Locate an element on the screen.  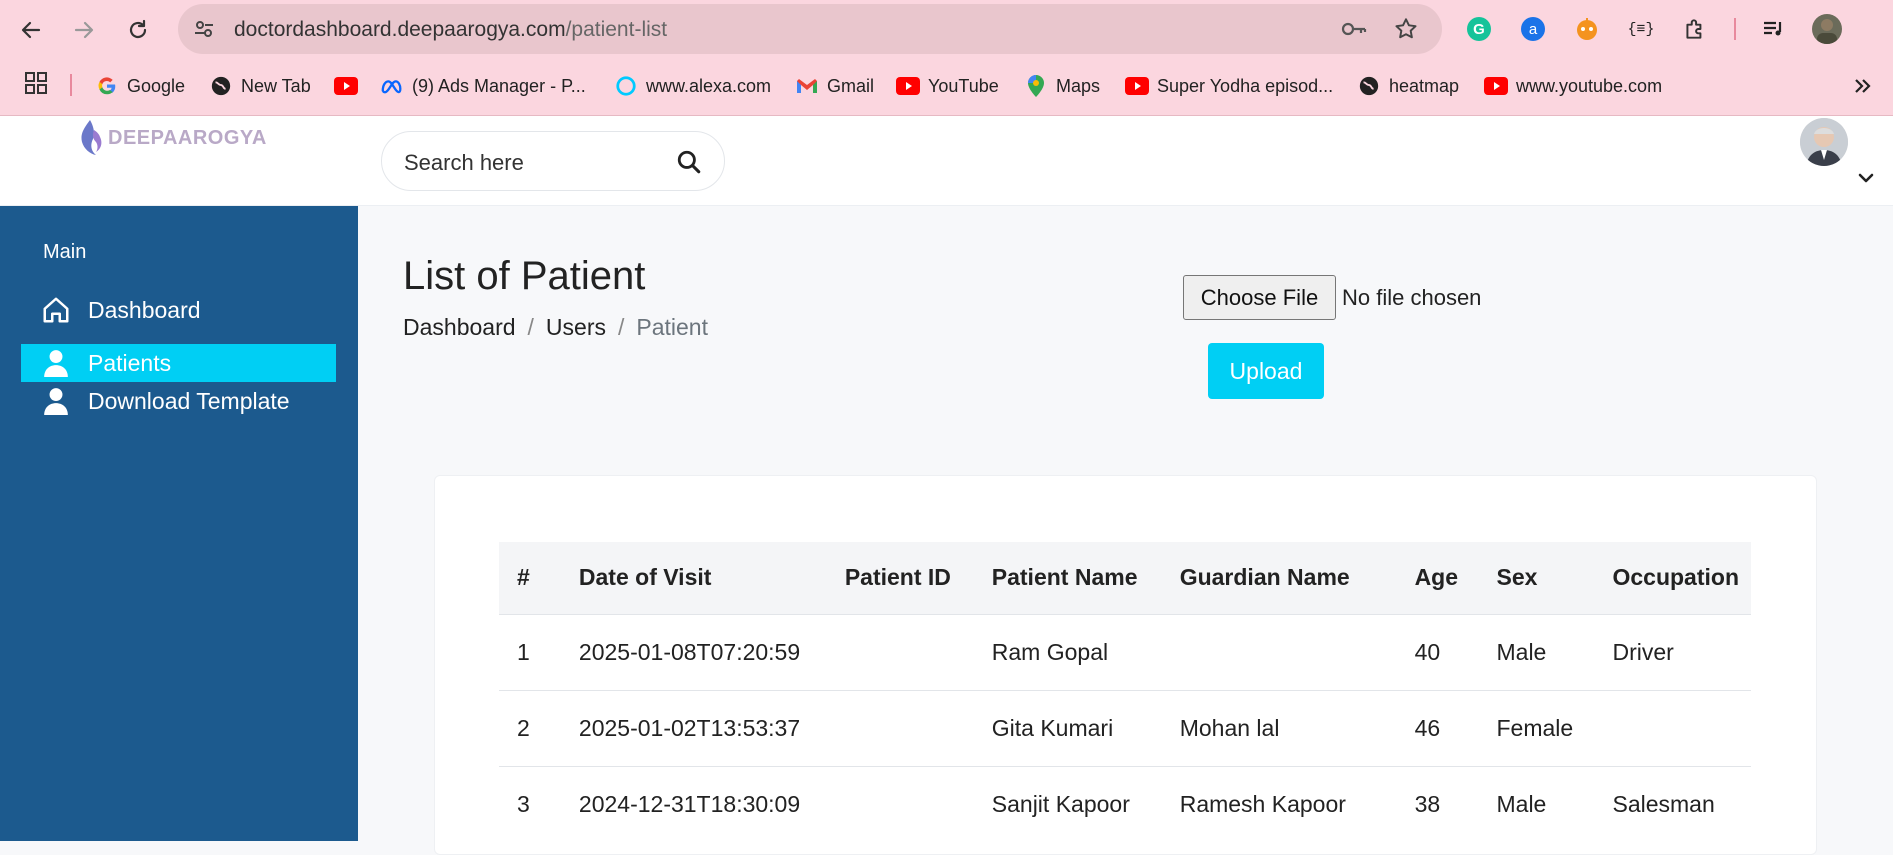
a-extension-icon: a is located at coordinates (1533, 29).